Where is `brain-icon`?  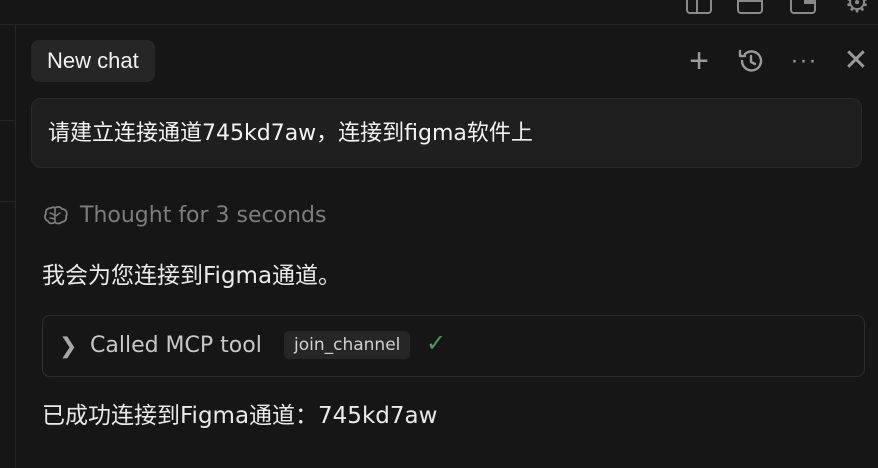 brain-icon is located at coordinates (56, 215).